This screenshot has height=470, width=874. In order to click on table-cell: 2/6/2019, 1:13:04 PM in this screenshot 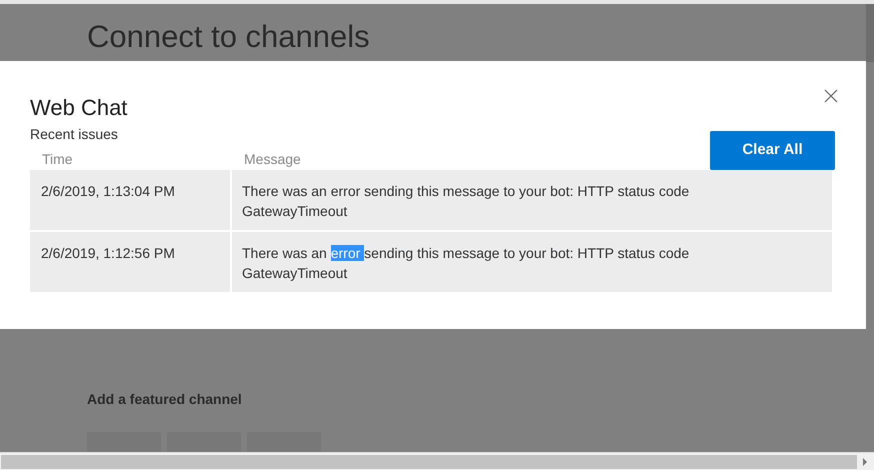, I will do `click(130, 200)`.